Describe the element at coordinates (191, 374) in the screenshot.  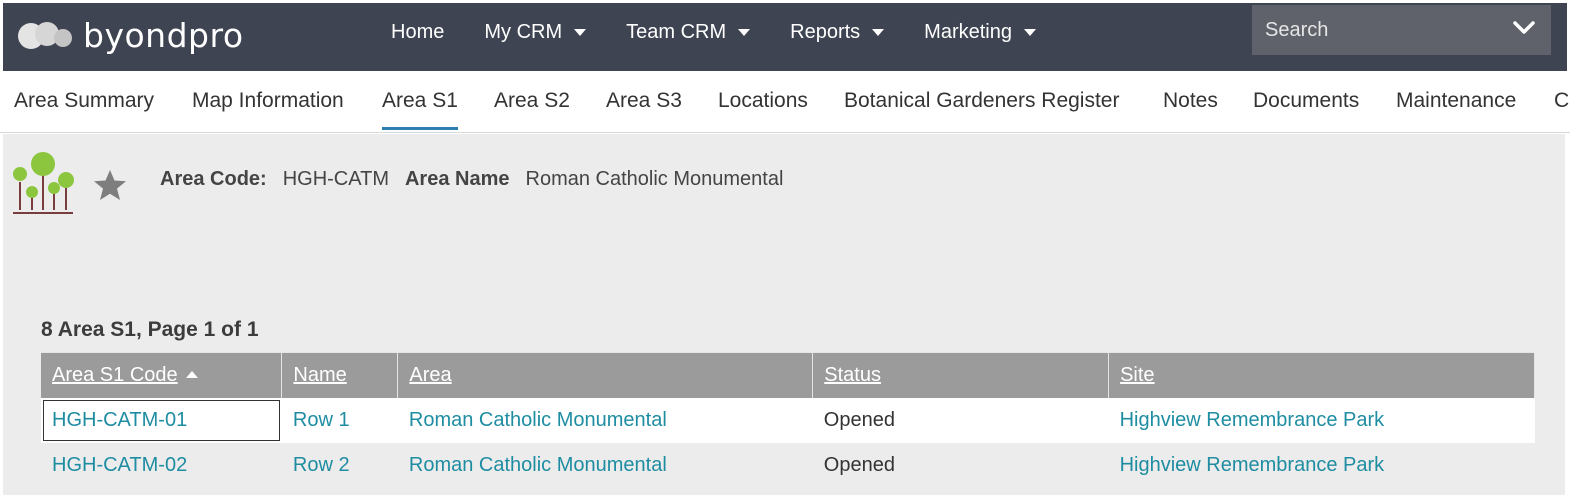
I see `sort-ascending-icon` at that location.